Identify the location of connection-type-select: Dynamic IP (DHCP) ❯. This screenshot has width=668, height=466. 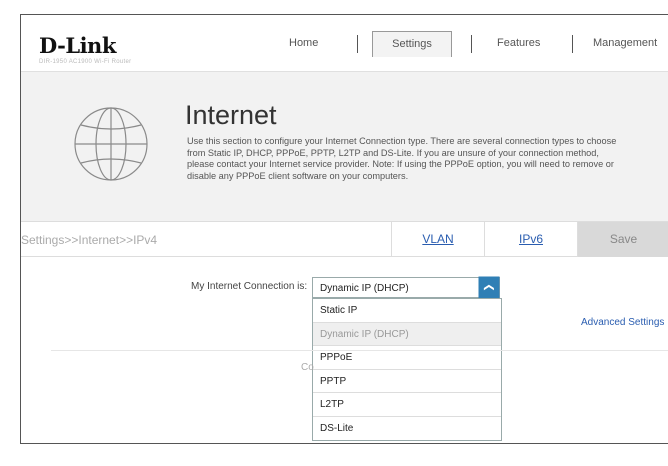
(406, 287).